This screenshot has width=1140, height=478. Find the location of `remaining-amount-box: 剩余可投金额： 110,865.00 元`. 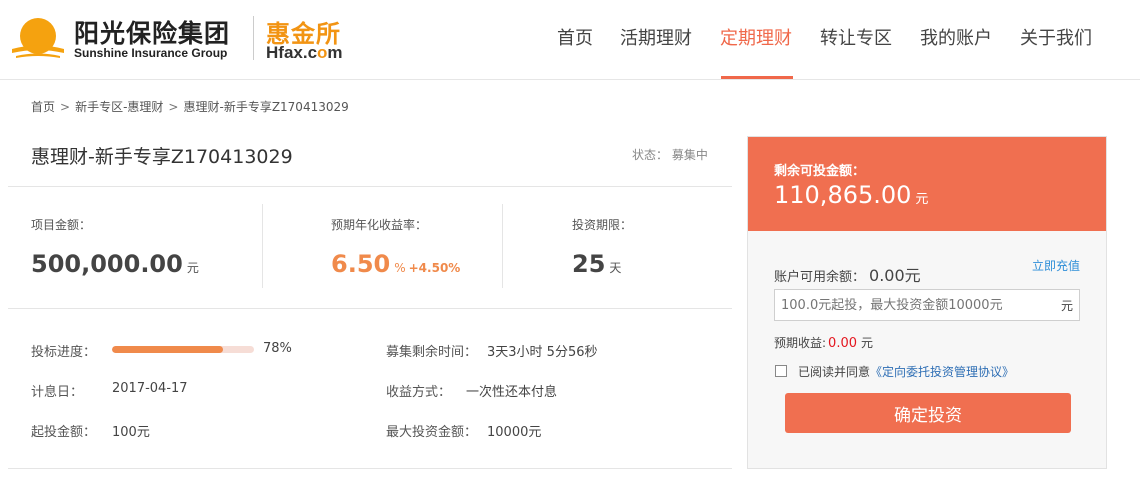

remaining-amount-box: 剩余可投金额： 110,865.00 元 is located at coordinates (927, 184).